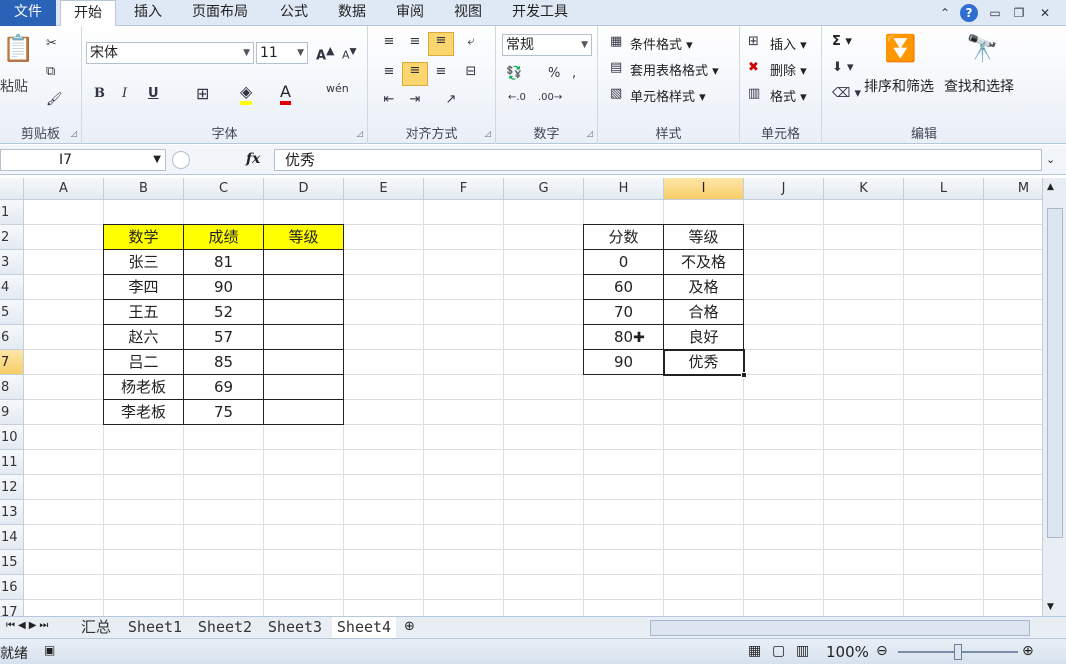  What do you see at coordinates (143, 387) in the screenshot?
I see `table1-cell: 杨老板` at bounding box center [143, 387].